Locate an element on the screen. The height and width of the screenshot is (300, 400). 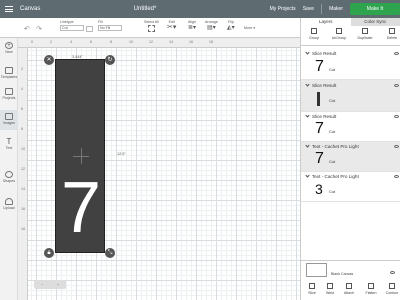
delete-button: Delete is located at coordinates (390, 34).